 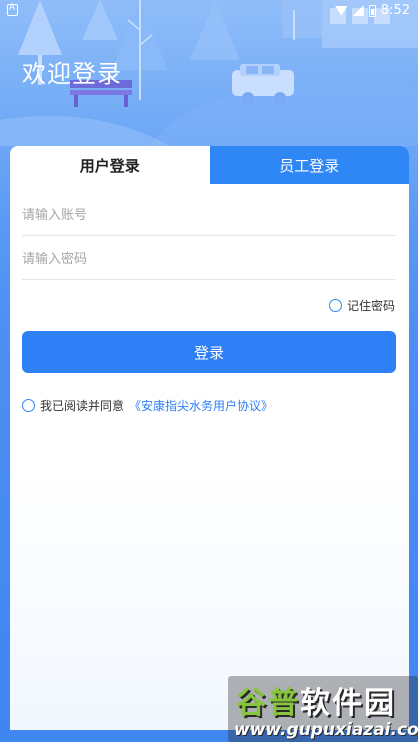 I want to click on watermark-url: www.gupuxiazai.com, so click(x=326, y=730).